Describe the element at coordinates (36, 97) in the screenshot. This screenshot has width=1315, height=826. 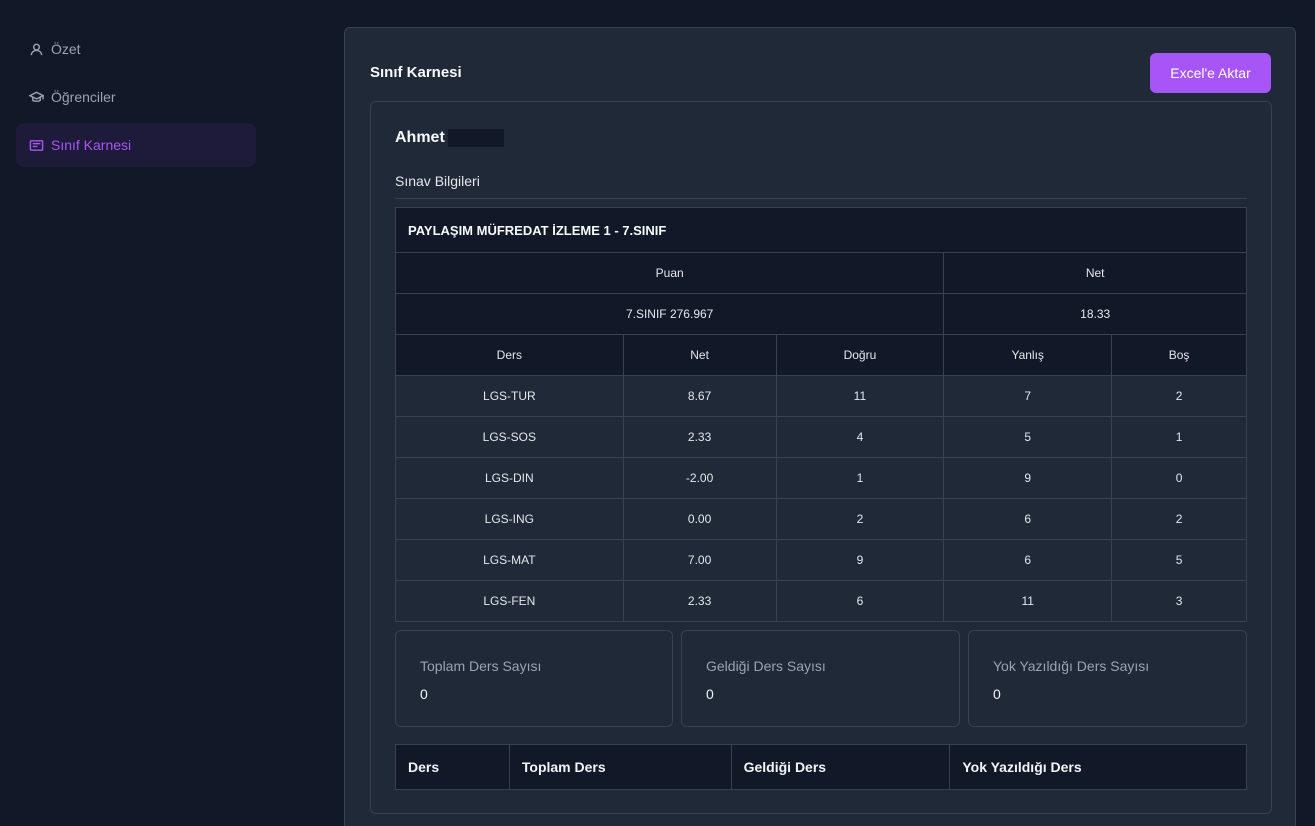
I see `graduation-cap-icon` at that location.